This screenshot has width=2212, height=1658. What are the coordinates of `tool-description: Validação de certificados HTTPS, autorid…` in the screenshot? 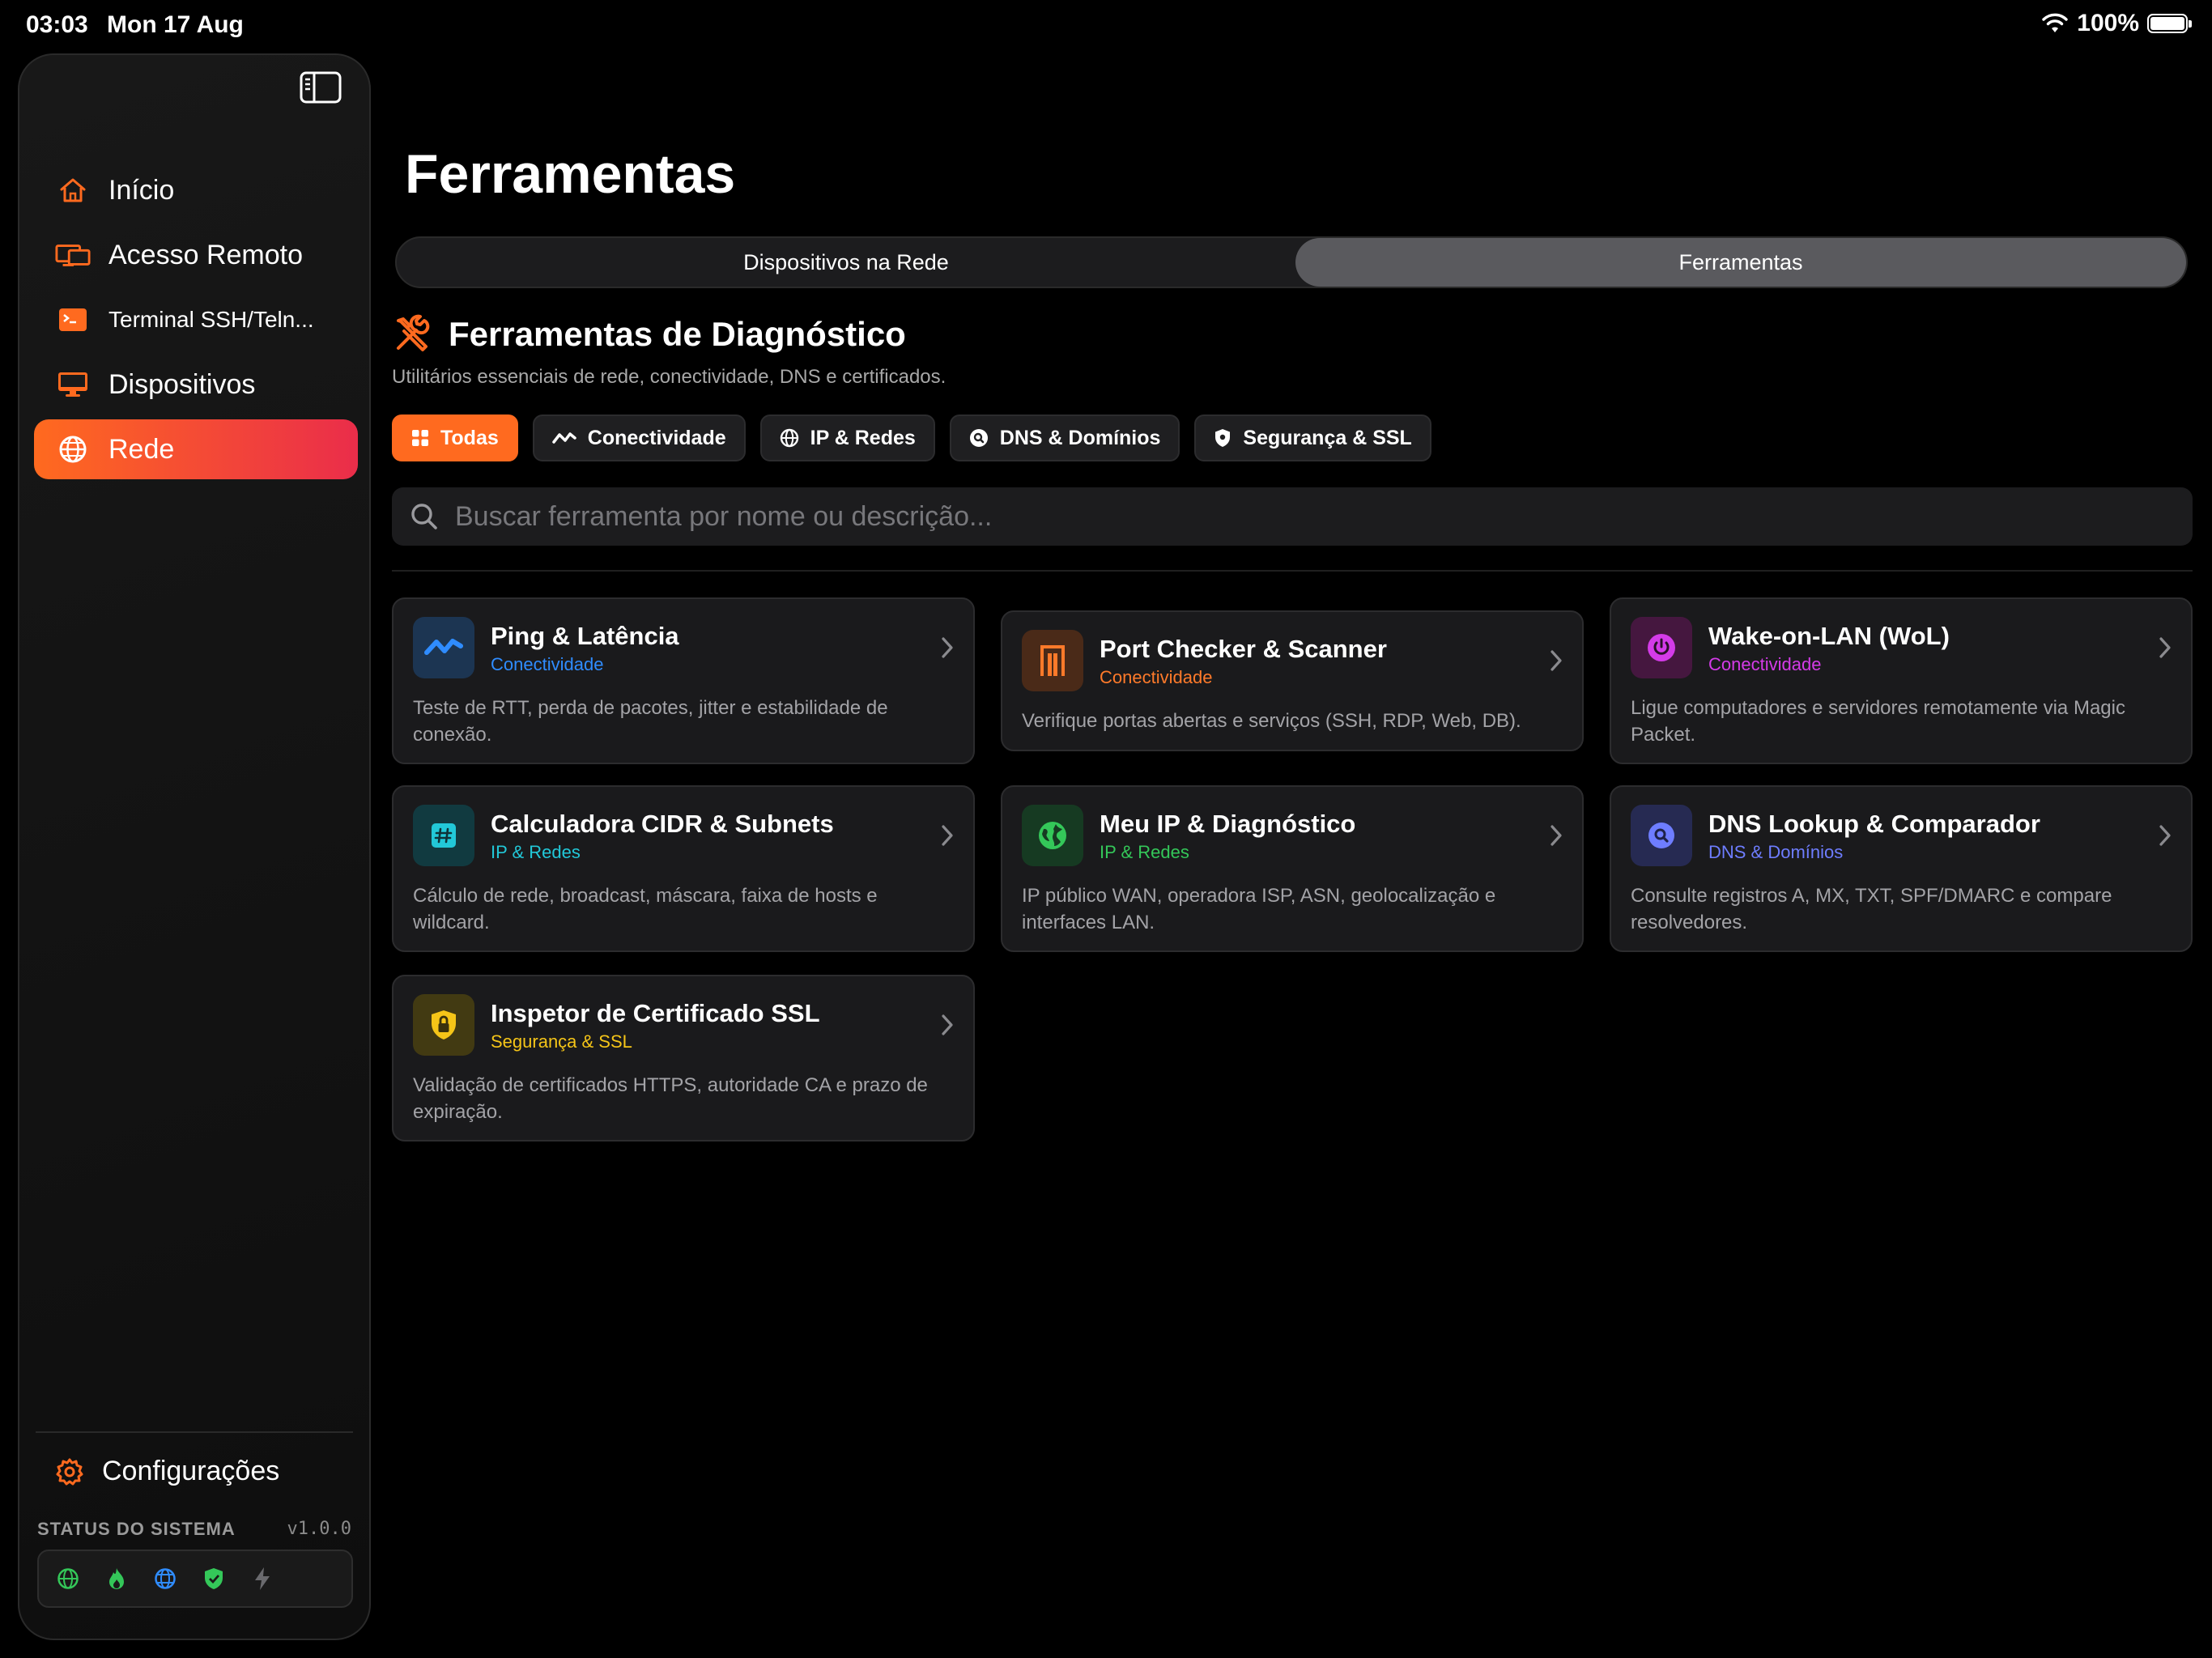 It's located at (670, 1098).